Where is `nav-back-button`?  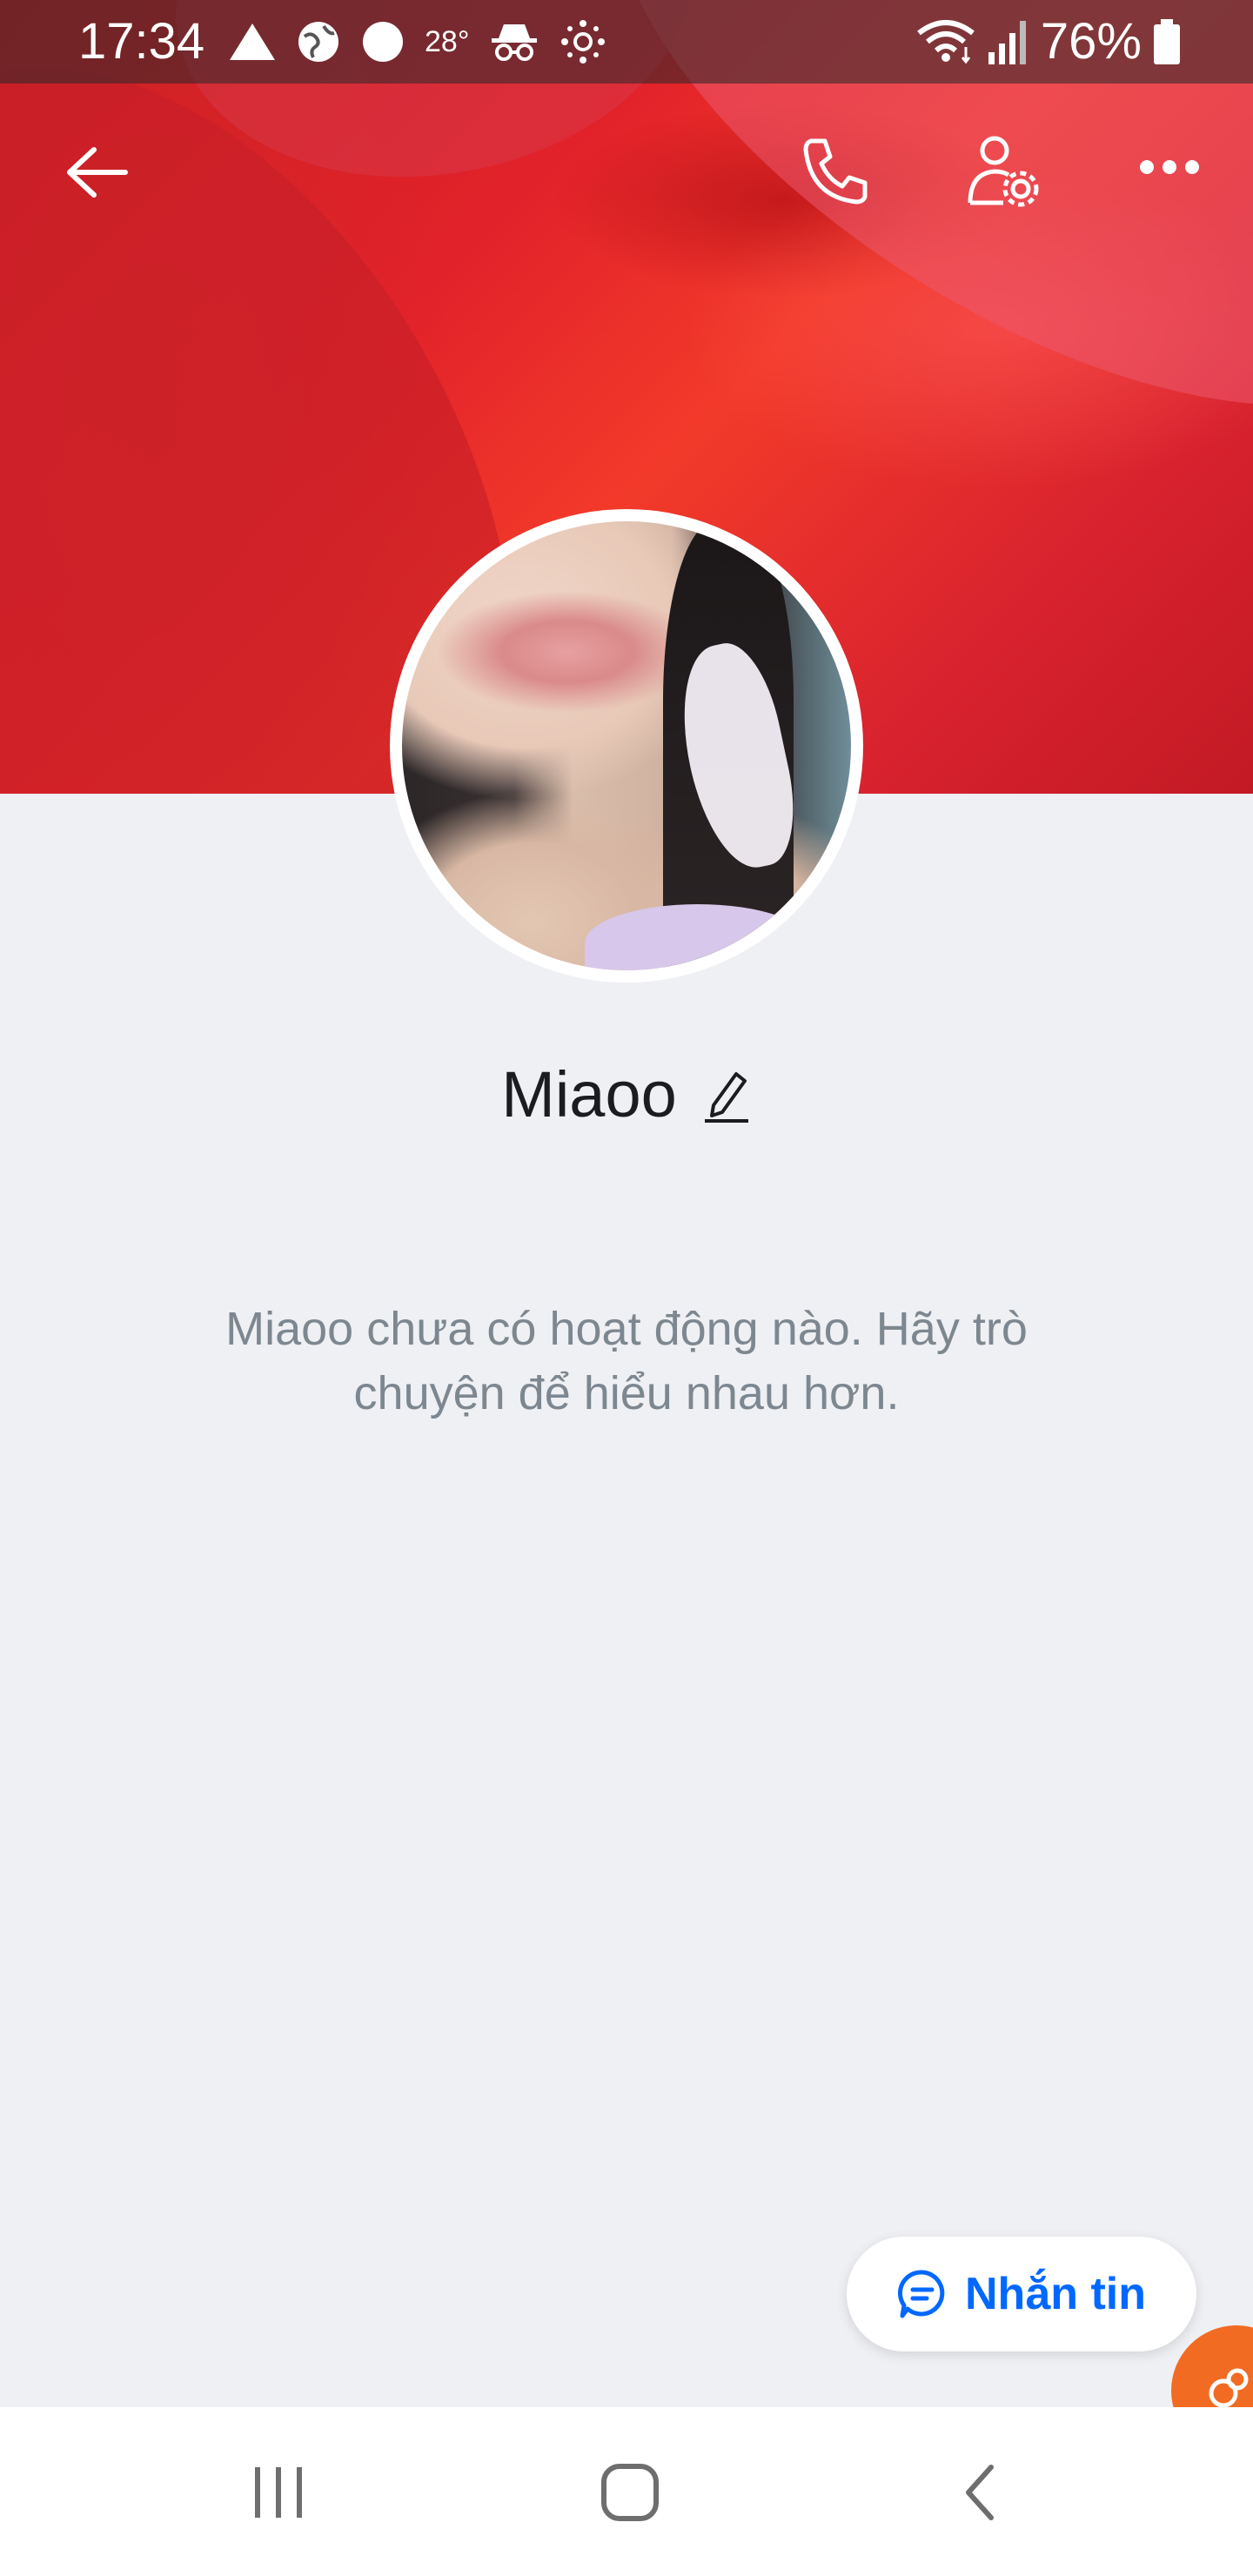 nav-back-button is located at coordinates (980, 2492).